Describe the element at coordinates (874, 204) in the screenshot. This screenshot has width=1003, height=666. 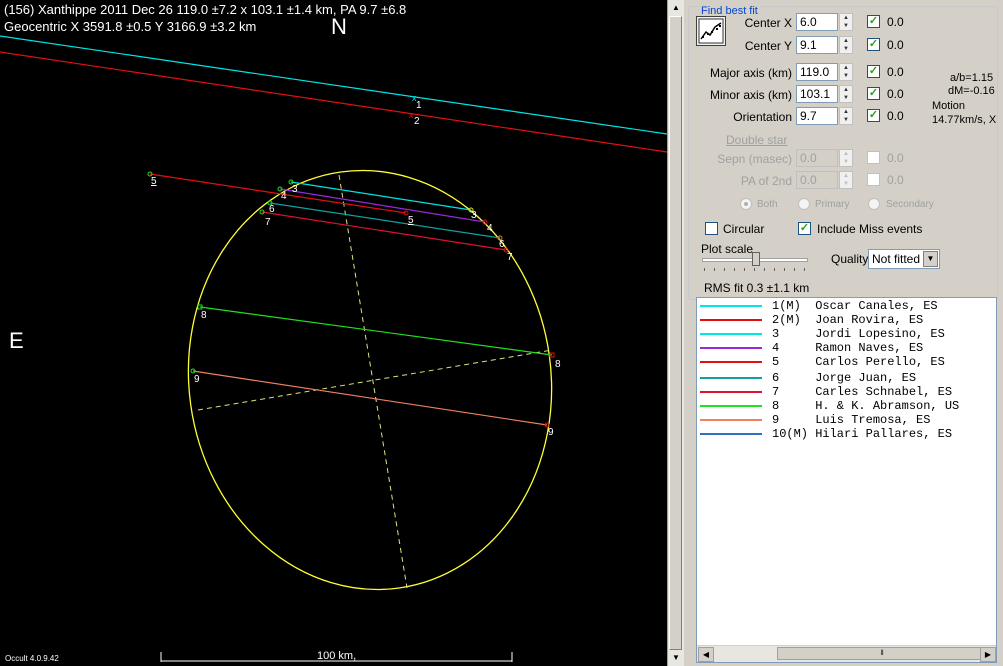
I see `radio-secondary` at that location.